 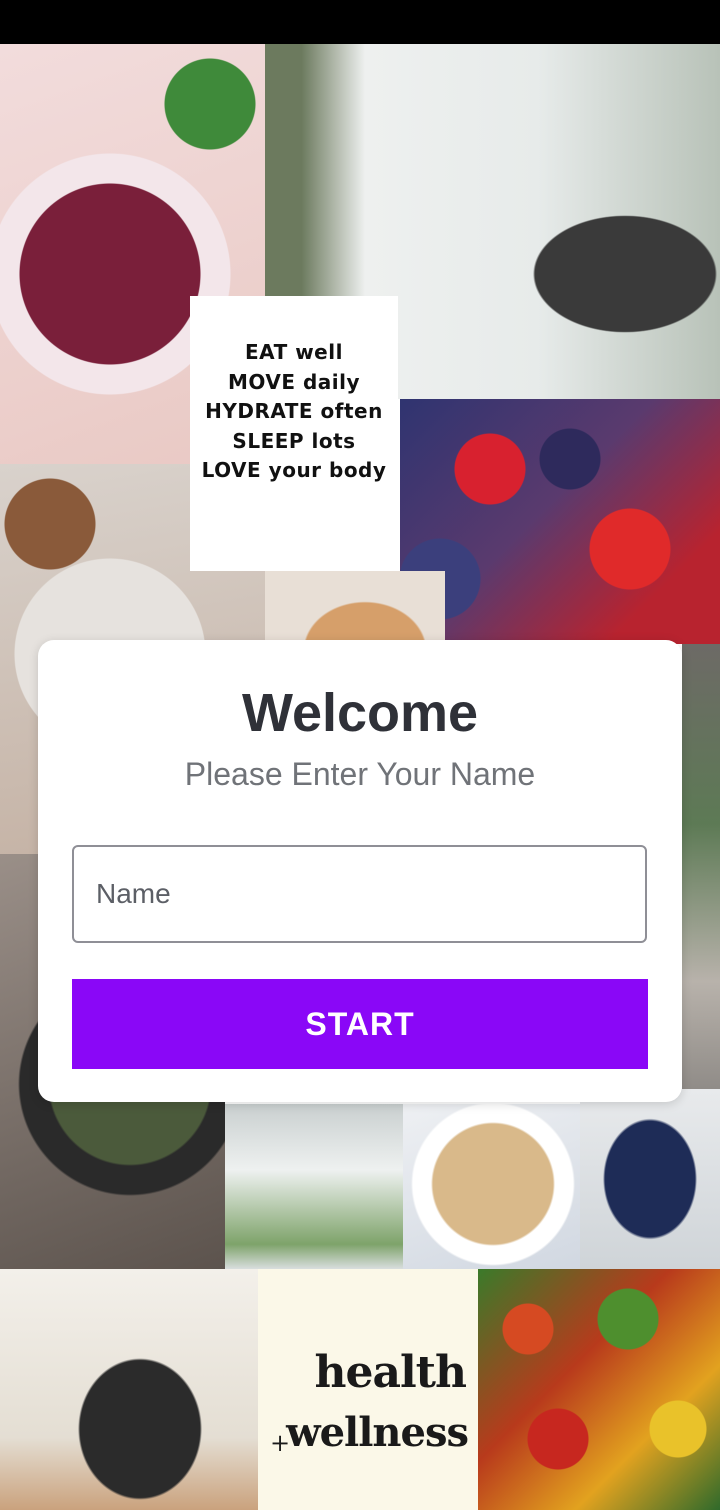 I want to click on health-wellness-card: health + wellness, so click(x=368, y=1389).